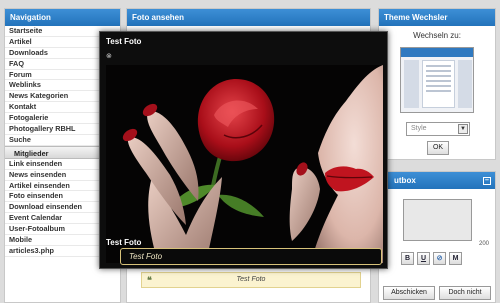  I want to click on lightbox-title: Test Foto, so click(124, 41).